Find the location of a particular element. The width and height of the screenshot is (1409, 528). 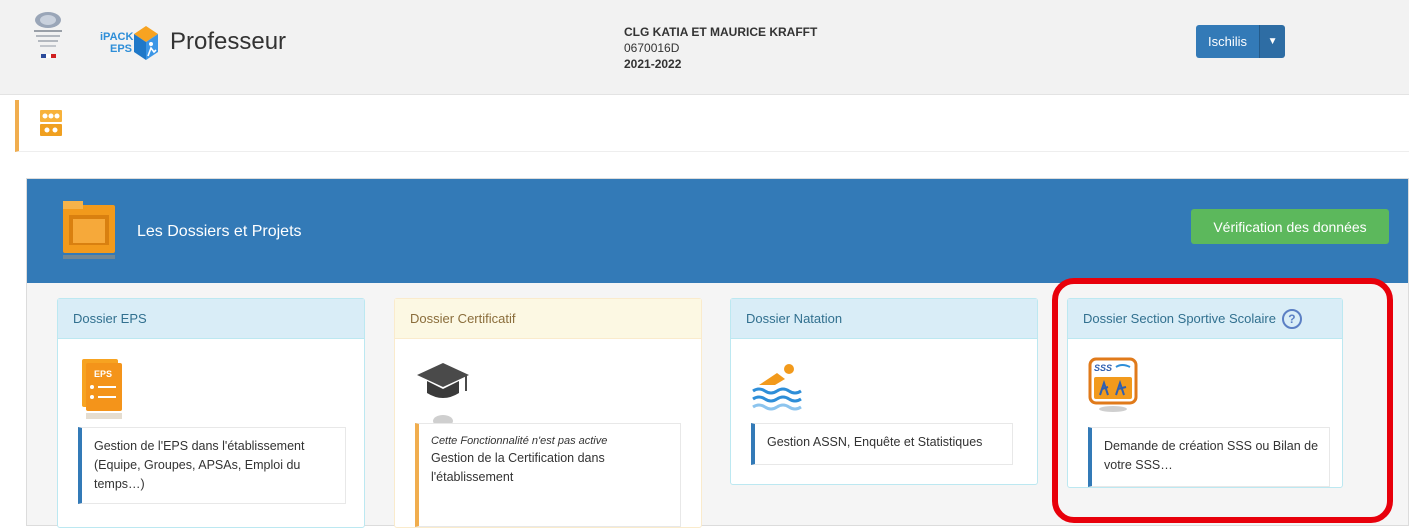

sss-icon: SSS is located at coordinates (1113, 384).